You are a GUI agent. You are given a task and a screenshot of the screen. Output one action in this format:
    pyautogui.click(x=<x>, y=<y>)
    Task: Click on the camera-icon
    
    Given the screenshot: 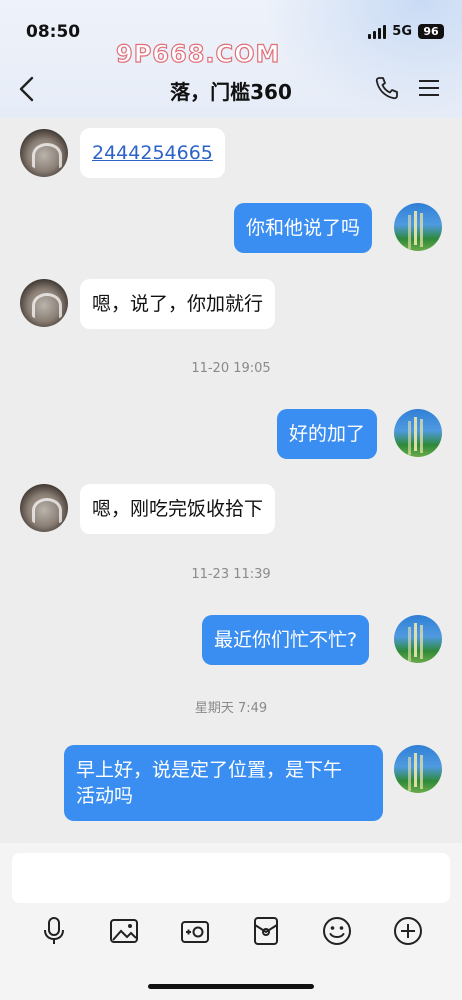 What is the action you would take?
    pyautogui.click(x=195, y=931)
    